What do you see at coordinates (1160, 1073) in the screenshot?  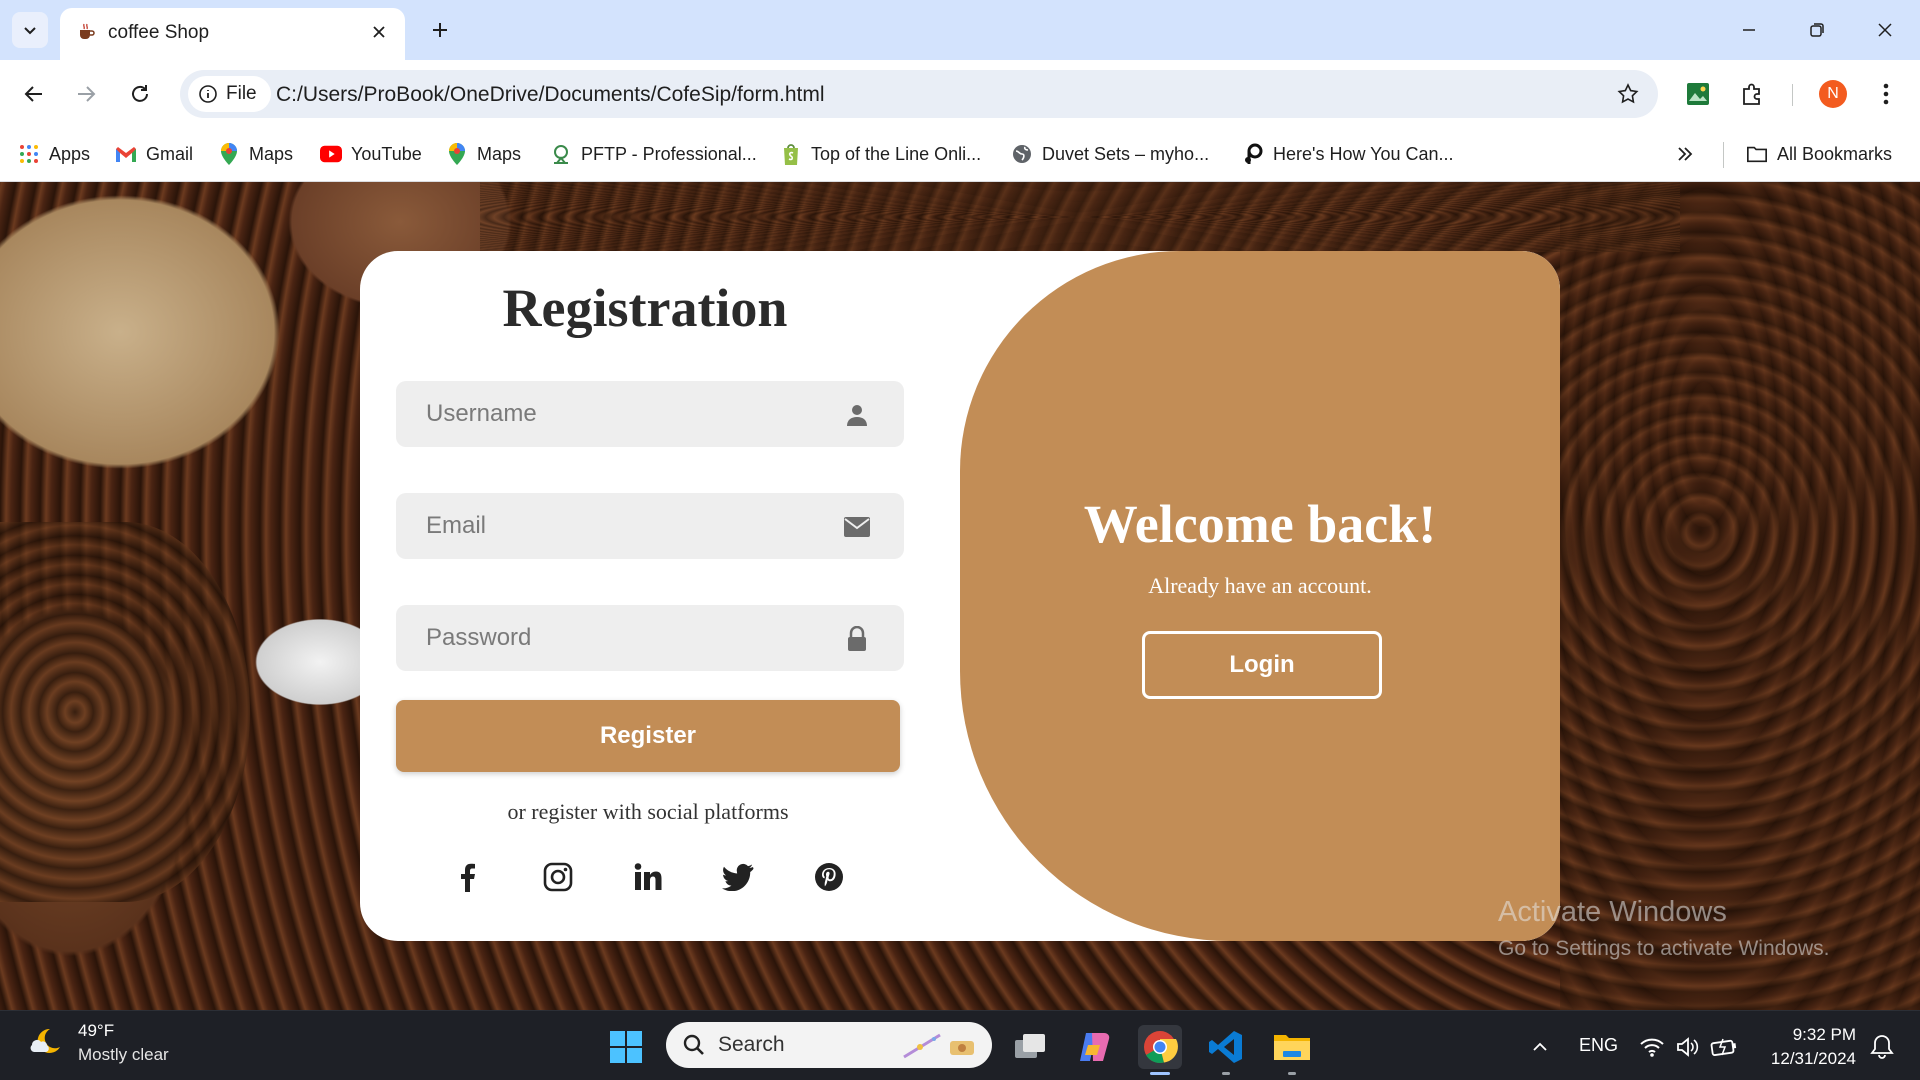 I see `active-app-indicator` at bounding box center [1160, 1073].